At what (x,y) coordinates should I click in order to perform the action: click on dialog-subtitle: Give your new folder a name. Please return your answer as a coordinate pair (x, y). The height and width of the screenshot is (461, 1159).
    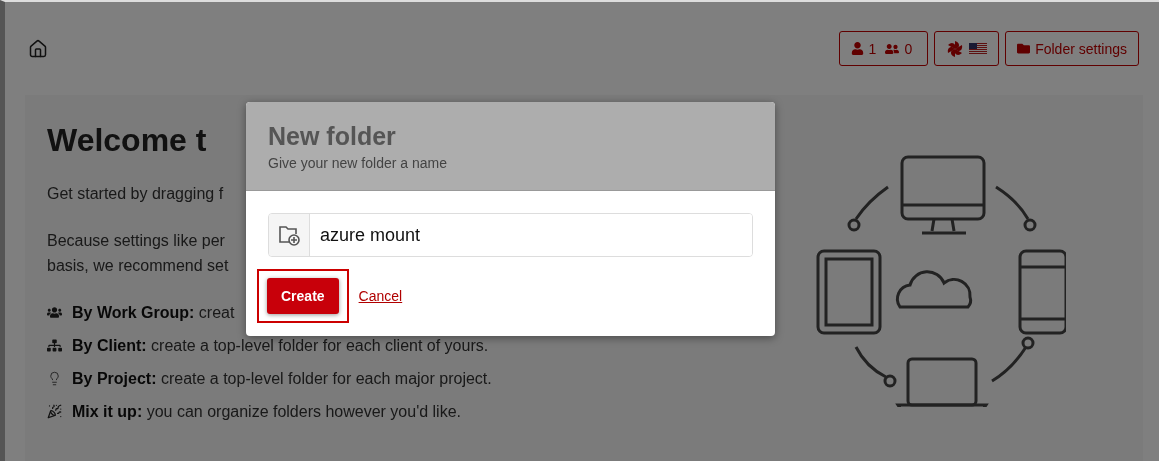
    Looking at the image, I should click on (358, 163).